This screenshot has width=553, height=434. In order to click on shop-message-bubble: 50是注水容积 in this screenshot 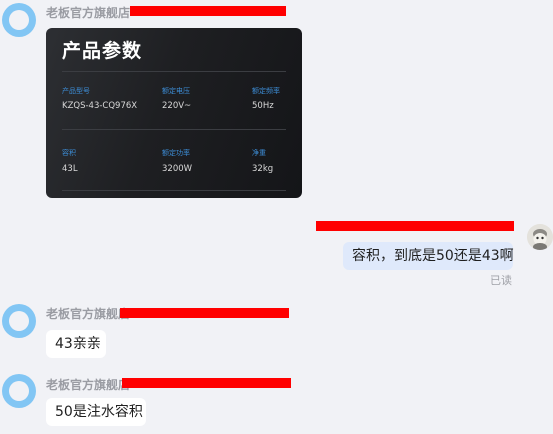, I will do `click(96, 412)`.